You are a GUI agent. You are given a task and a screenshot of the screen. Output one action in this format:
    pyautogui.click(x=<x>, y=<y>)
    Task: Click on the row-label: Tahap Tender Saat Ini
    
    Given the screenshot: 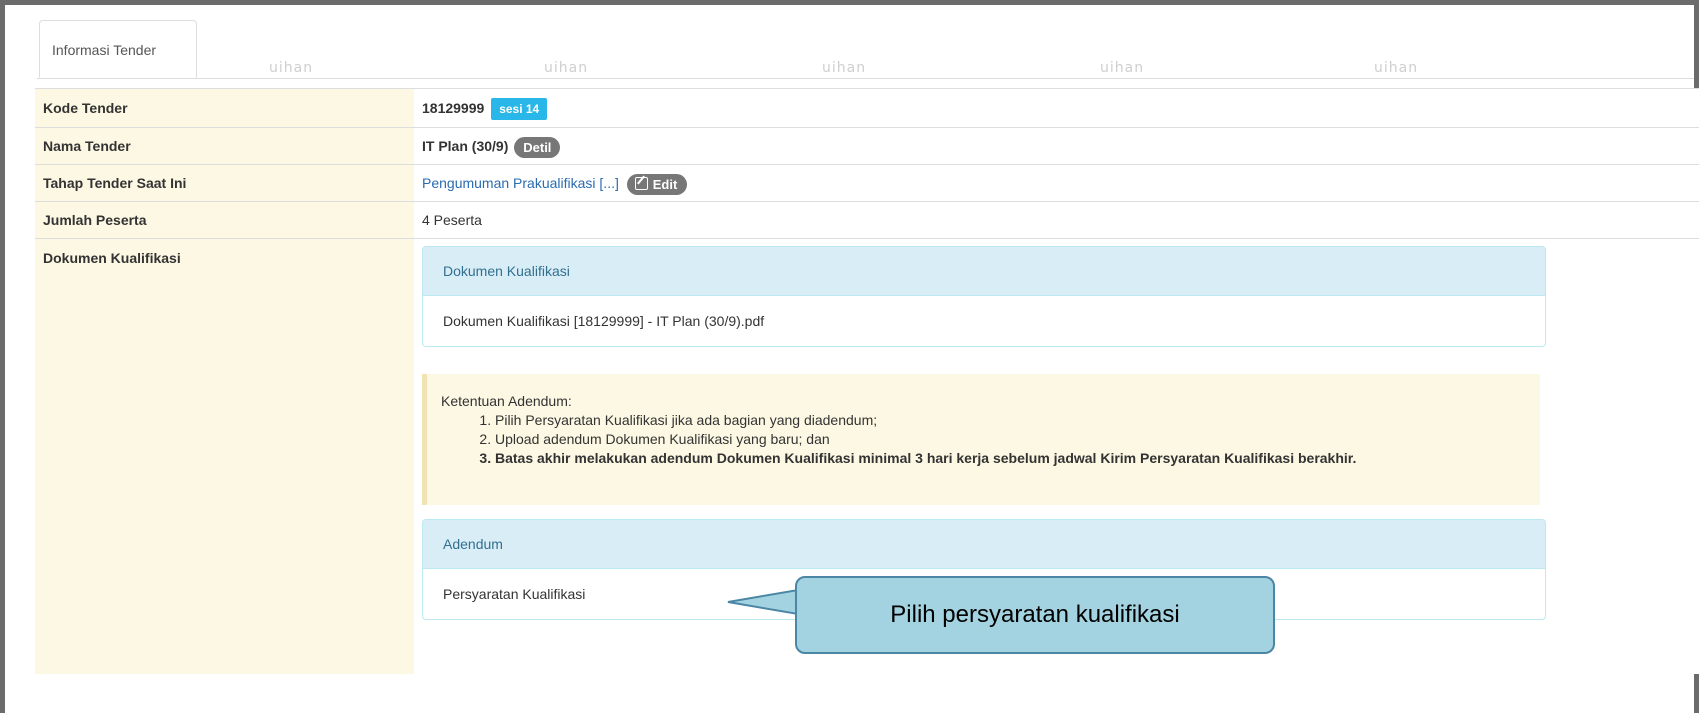 What is the action you would take?
    pyautogui.click(x=224, y=183)
    